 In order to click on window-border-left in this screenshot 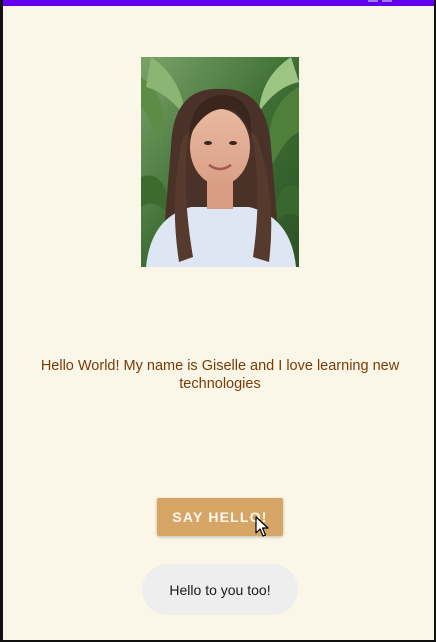, I will do `click(1, 321)`.